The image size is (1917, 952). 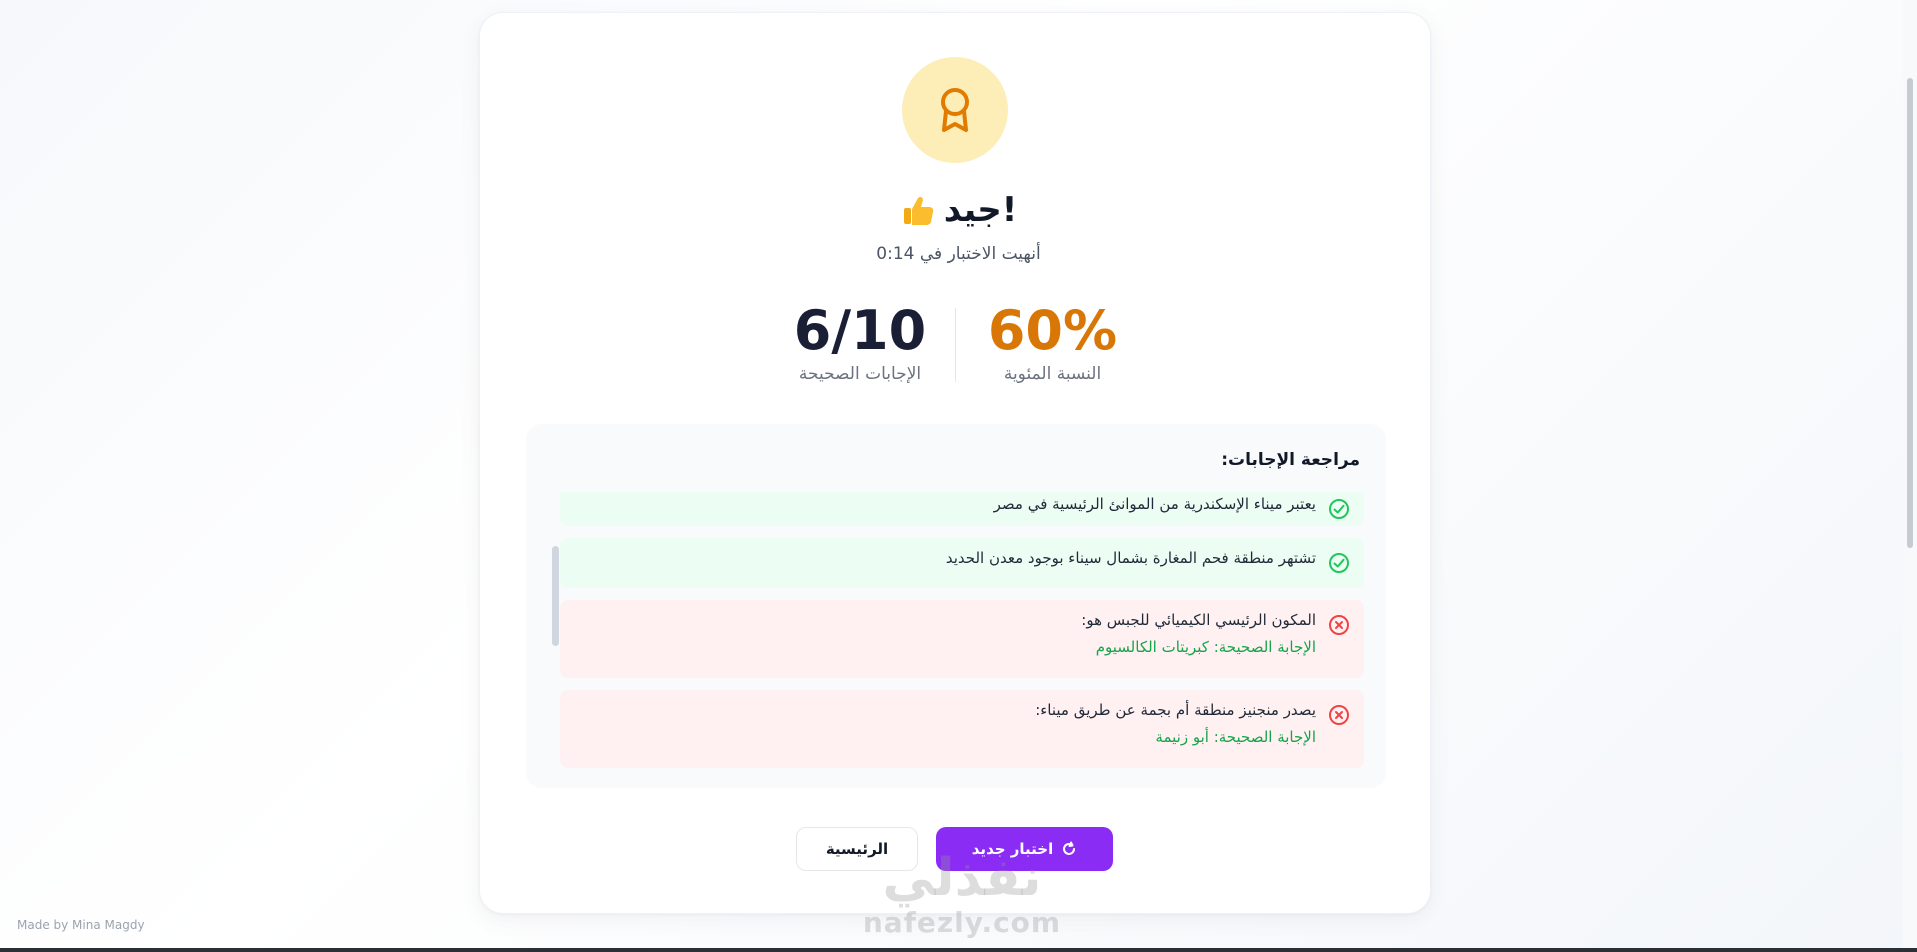 What do you see at coordinates (955, 345) in the screenshot?
I see `stat-divider` at bounding box center [955, 345].